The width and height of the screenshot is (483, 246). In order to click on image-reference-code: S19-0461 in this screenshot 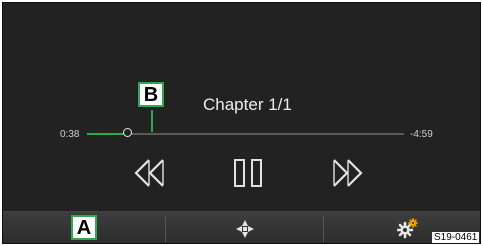, I will do `click(456, 237)`.